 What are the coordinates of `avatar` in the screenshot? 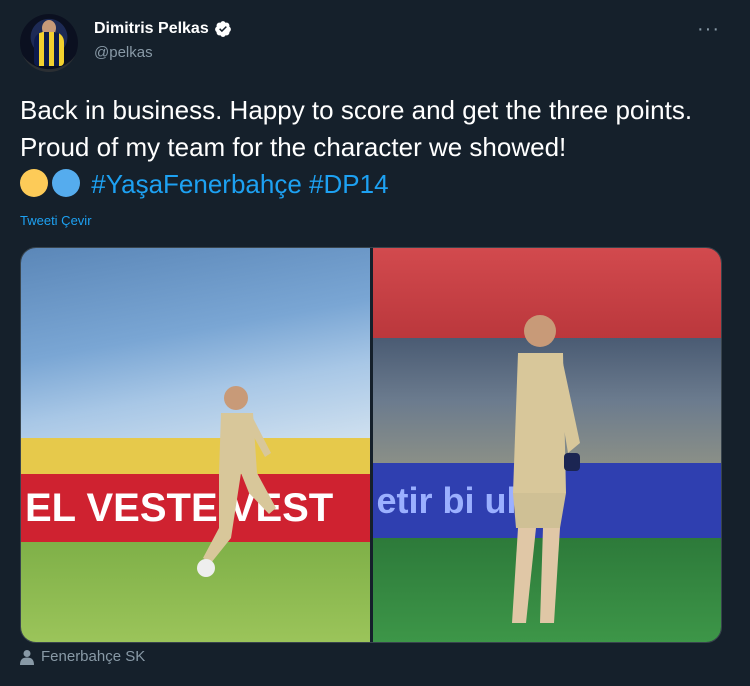 It's located at (49, 43).